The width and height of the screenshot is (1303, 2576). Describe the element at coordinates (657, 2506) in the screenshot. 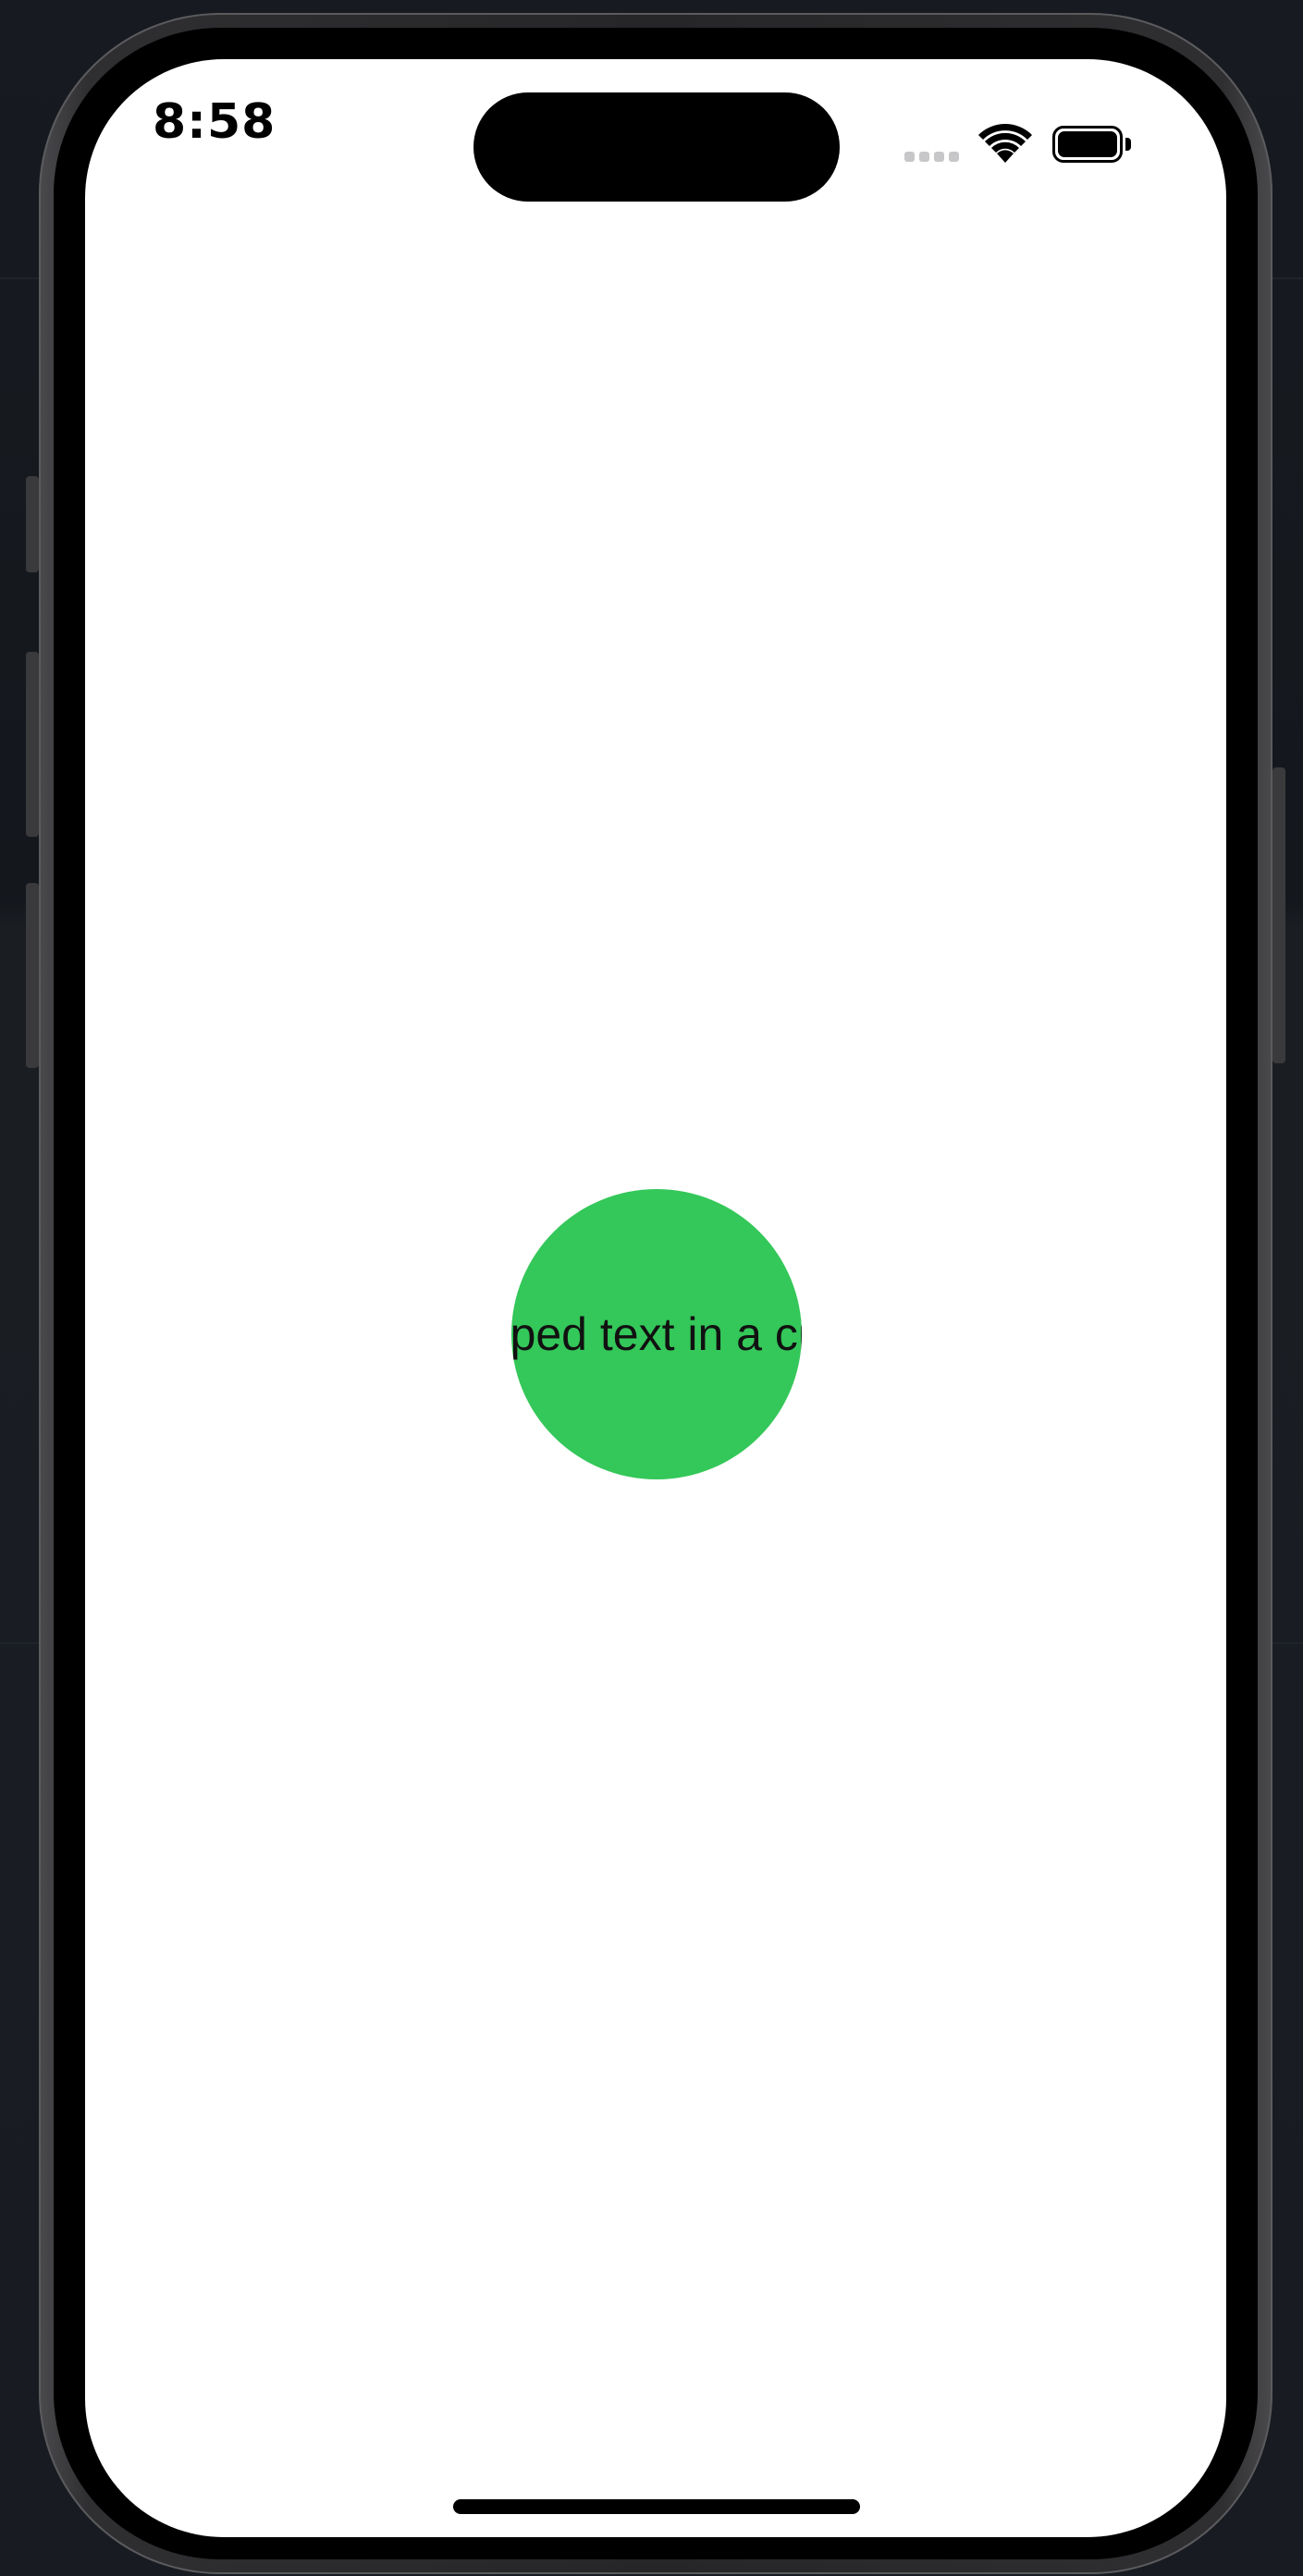

I see `home-indicator` at that location.